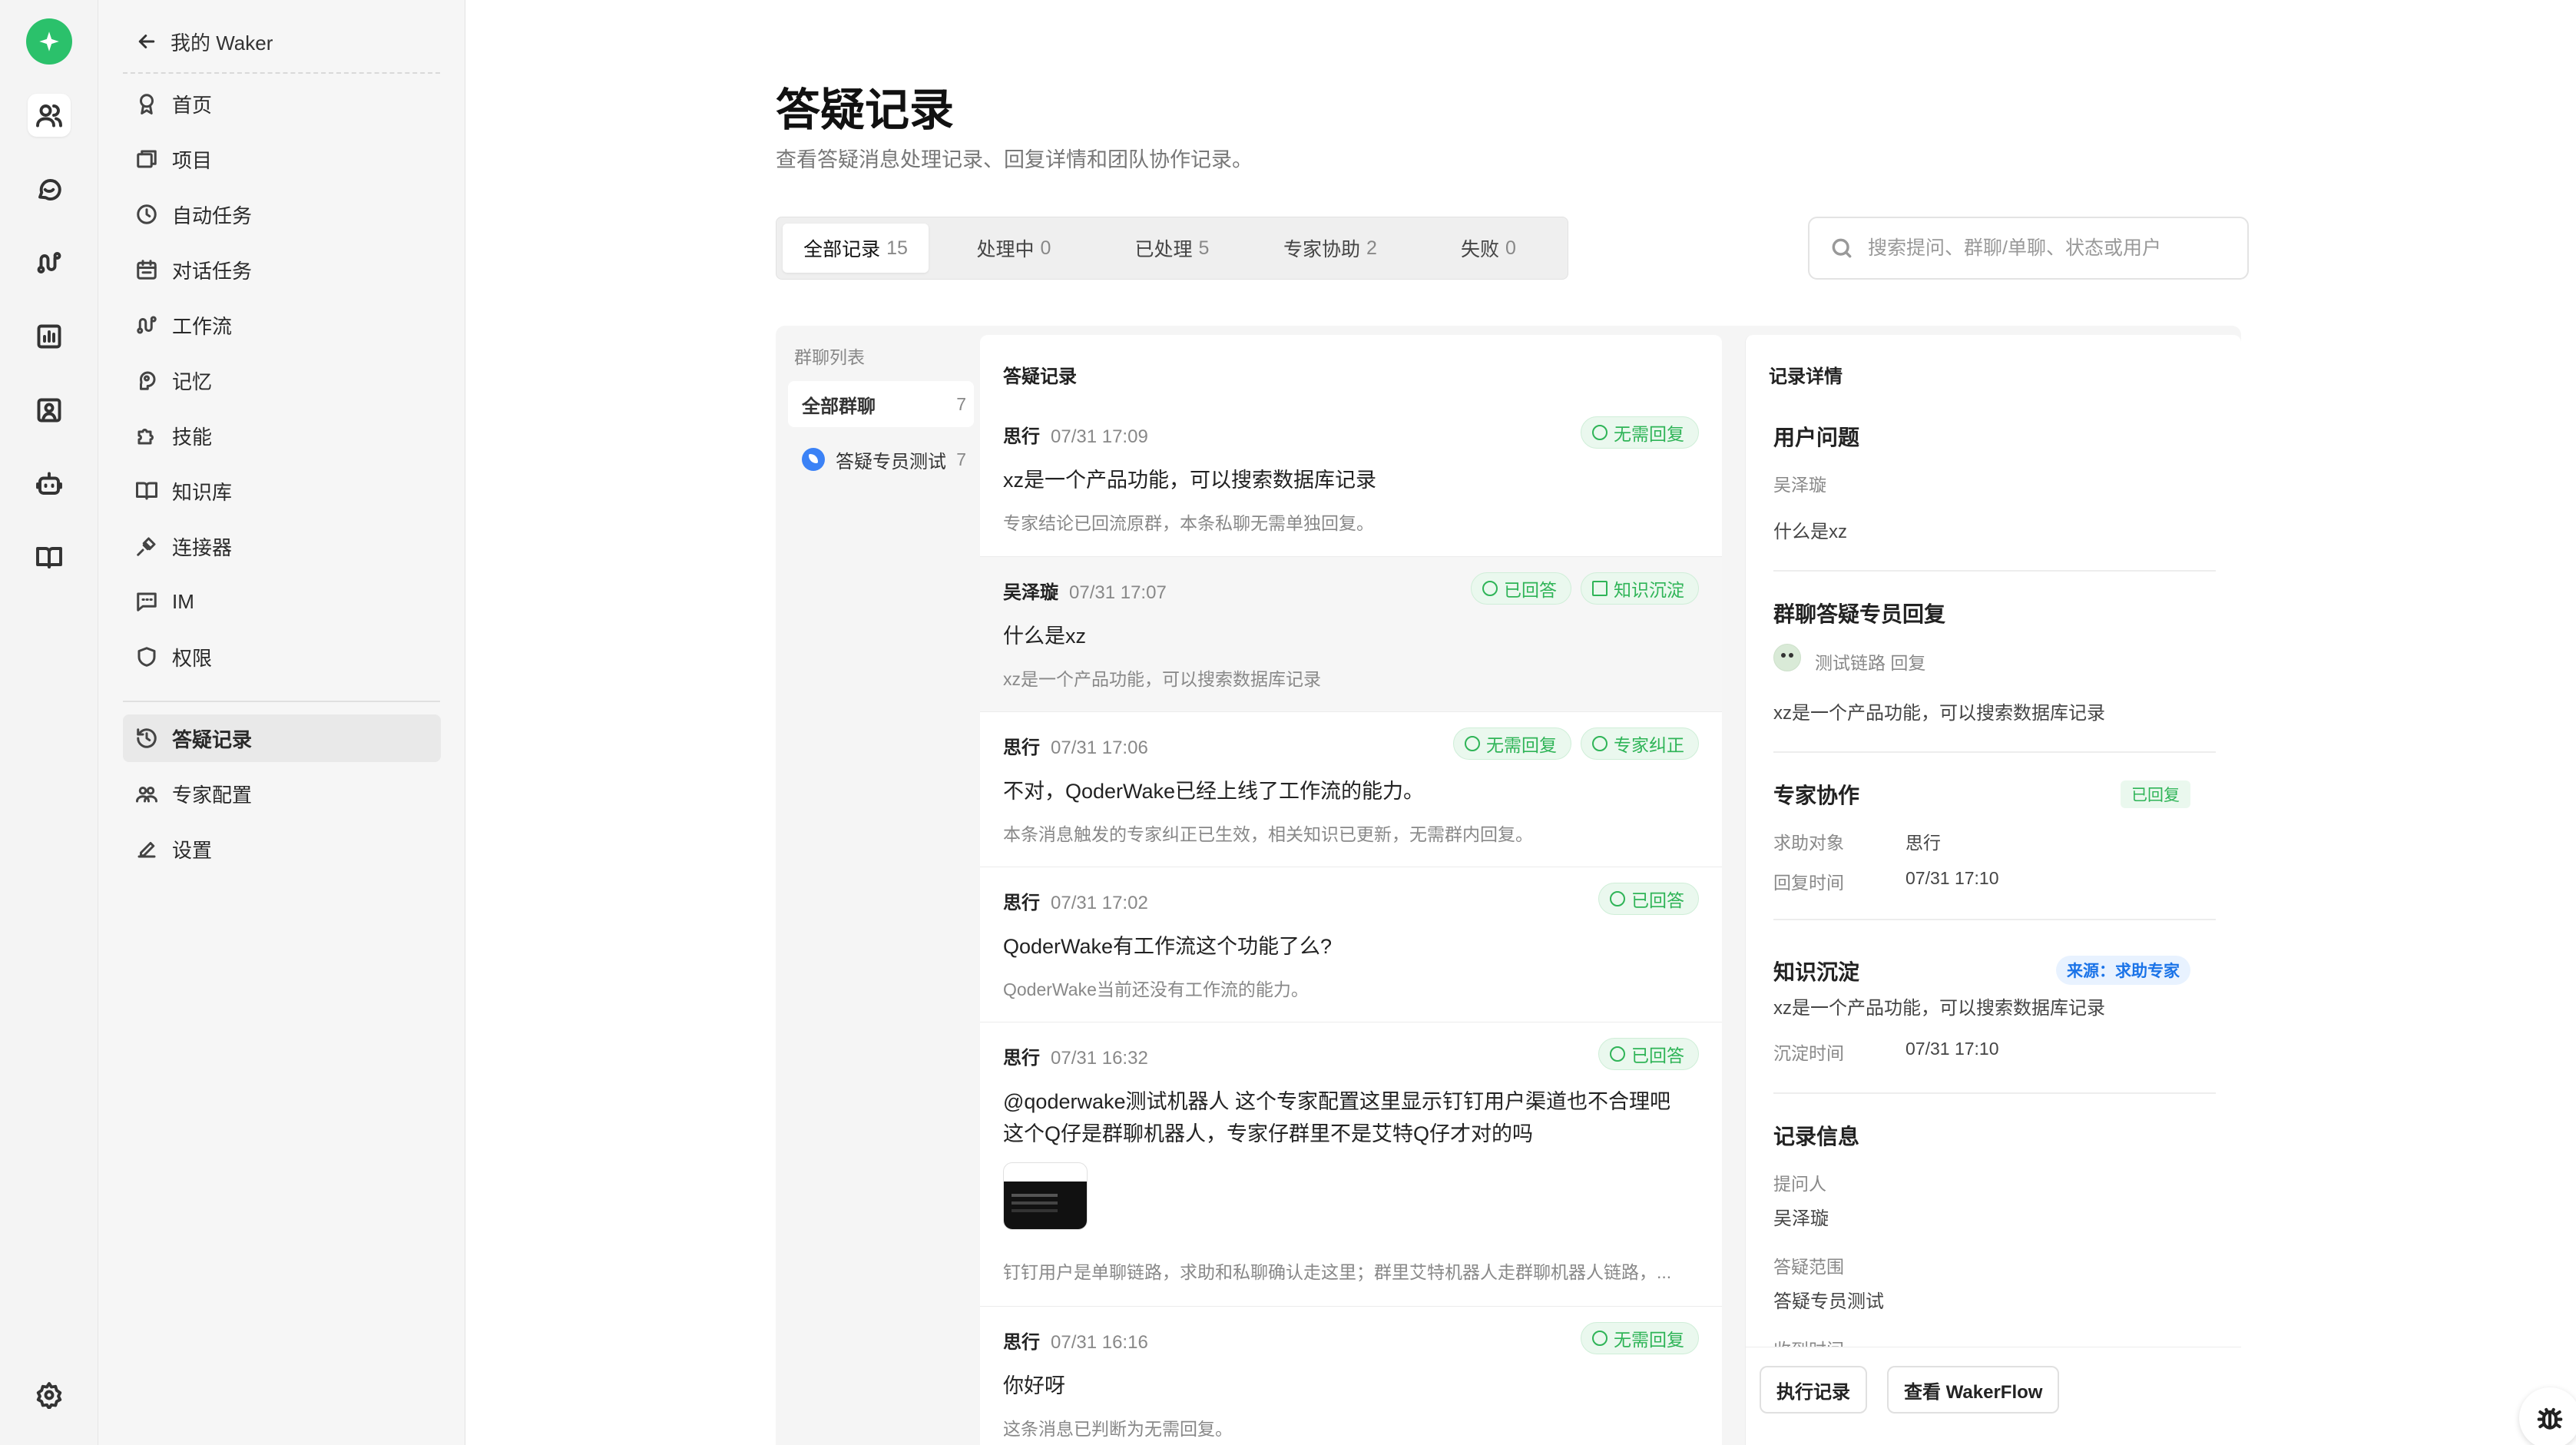 The height and width of the screenshot is (1445, 2576). What do you see at coordinates (49, 188) in the screenshot?
I see `chat-icon` at bounding box center [49, 188].